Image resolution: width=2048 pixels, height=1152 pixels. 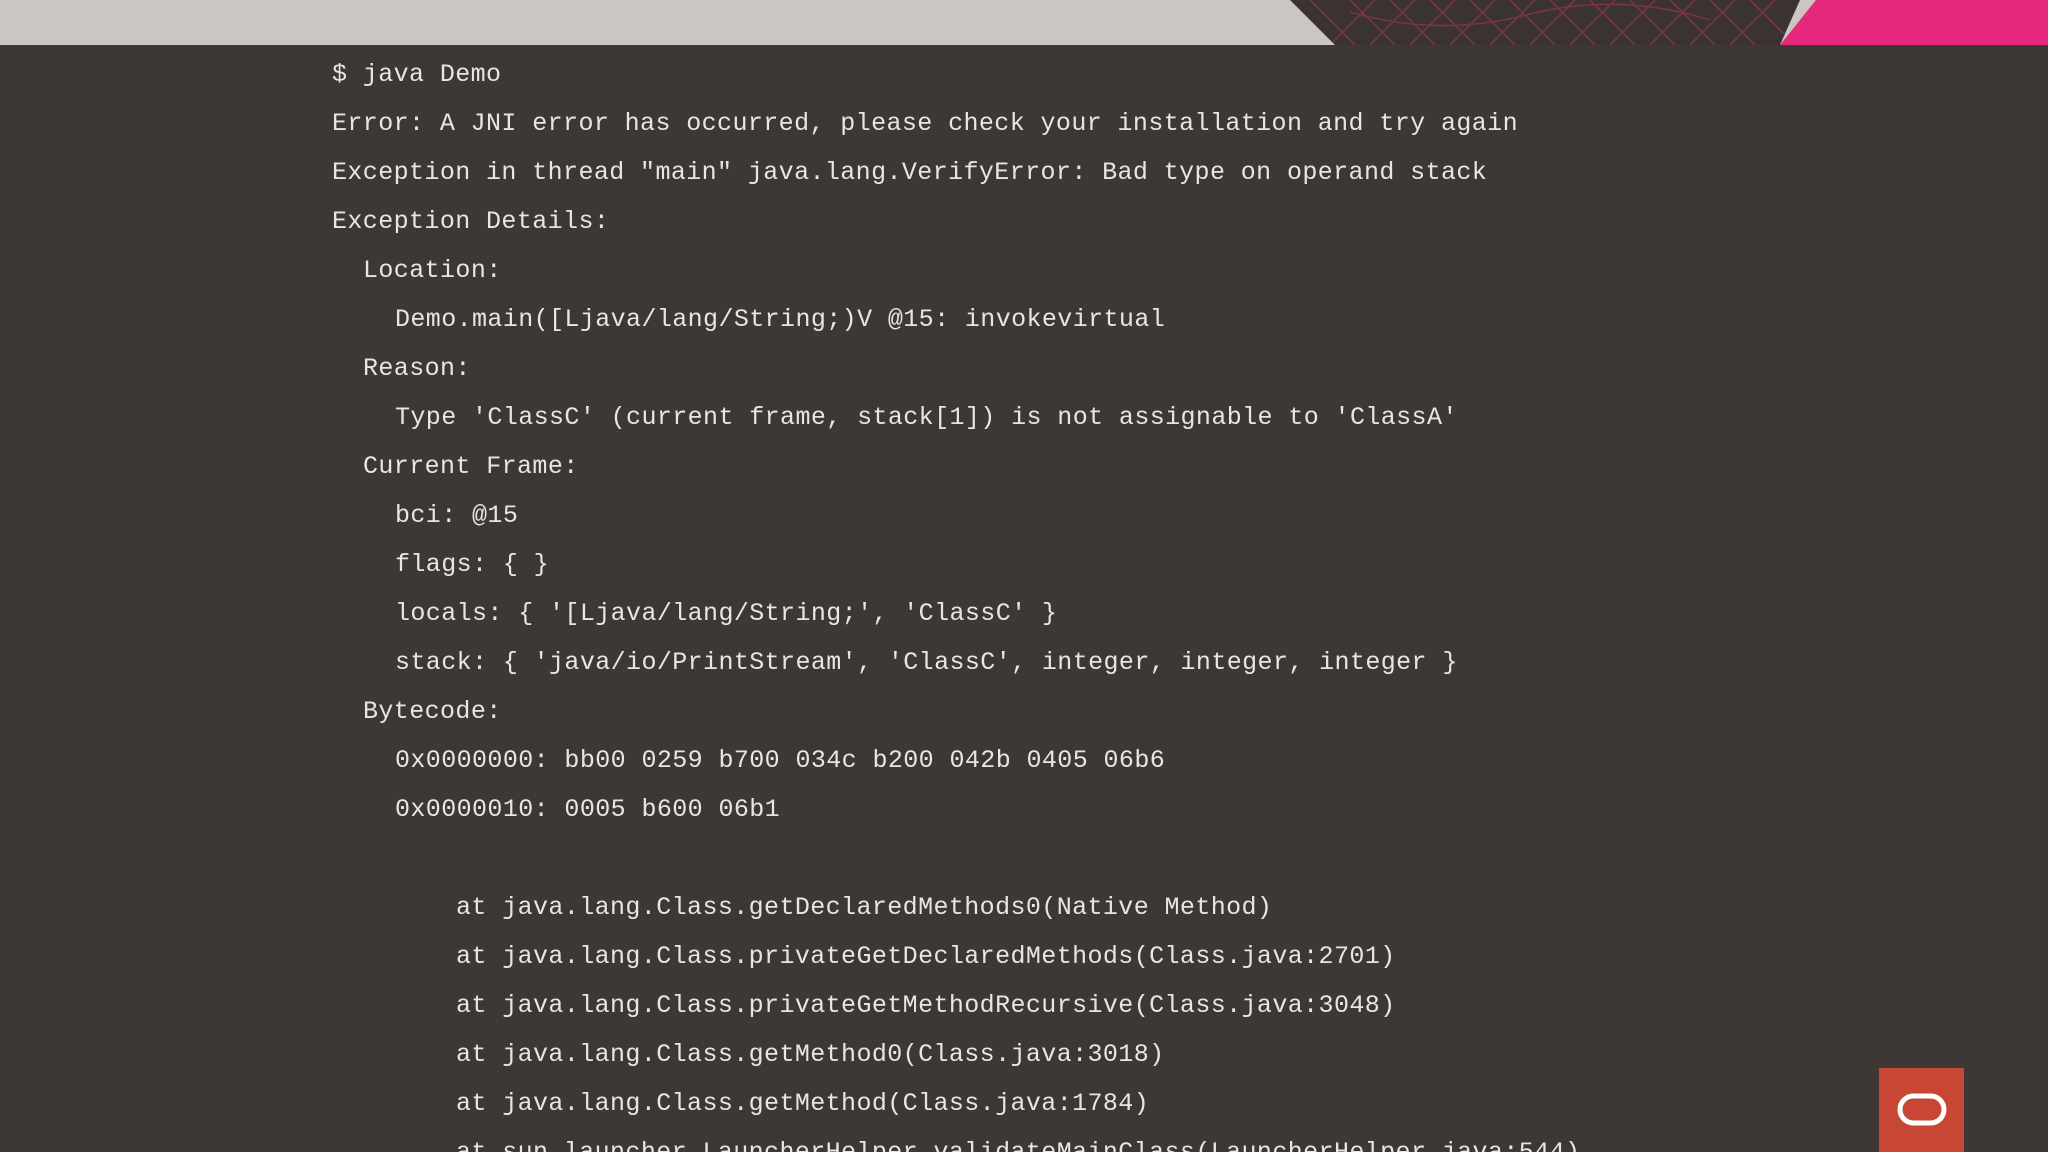 I want to click on frame-bci: bci: @15, so click(x=457, y=515).